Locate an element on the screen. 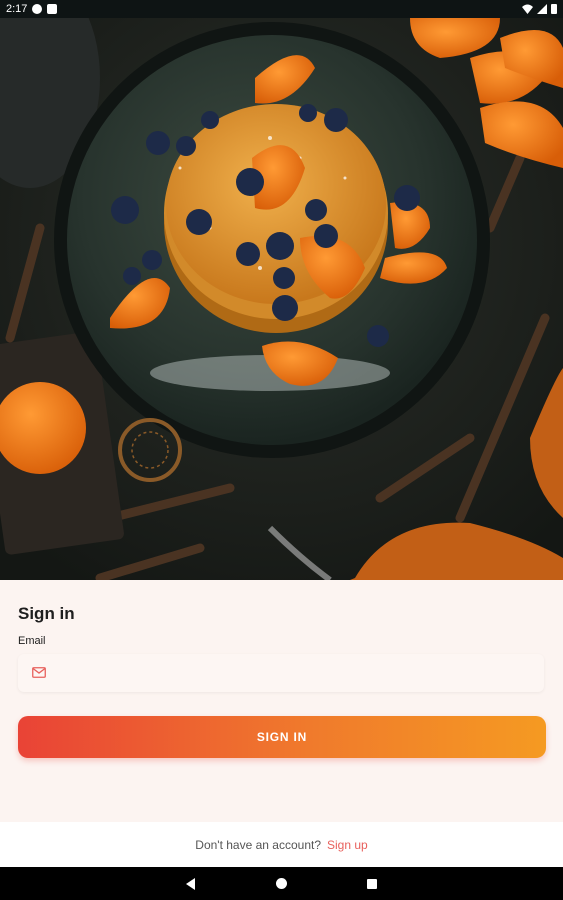 The width and height of the screenshot is (563, 900). back-icon is located at coordinates (190, 884).